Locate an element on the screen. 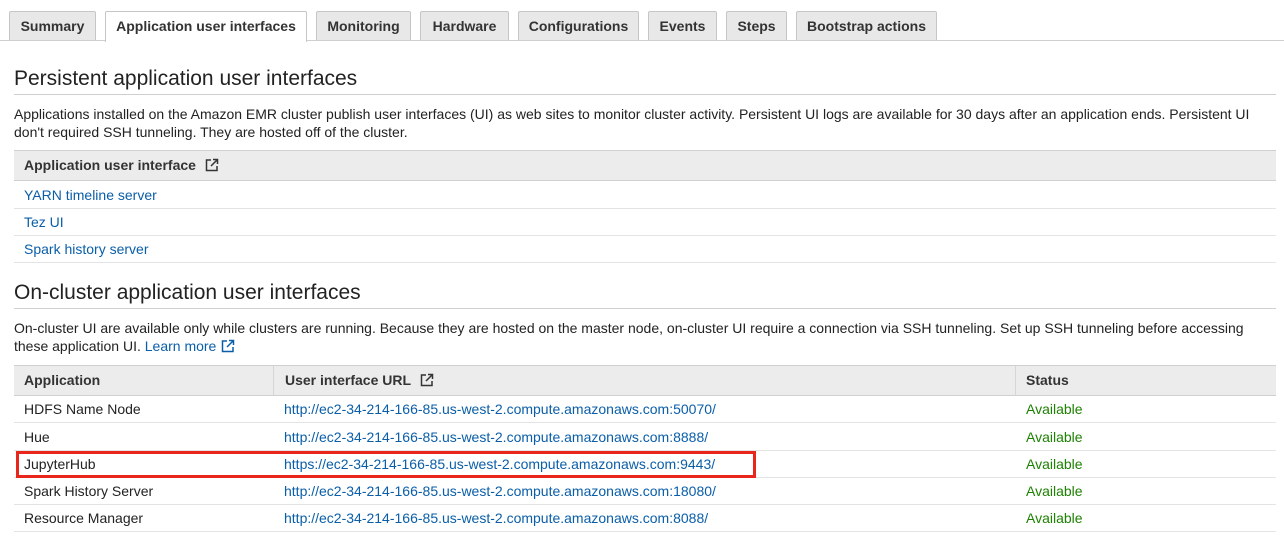  tez-ui-link: Tez UI is located at coordinates (44, 222).